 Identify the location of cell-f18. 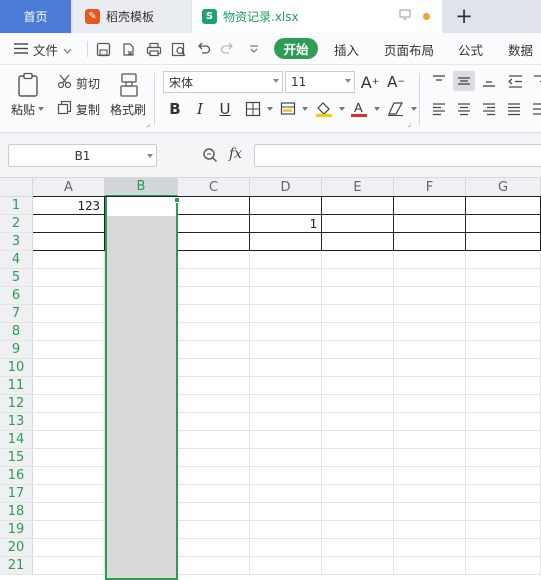
(430, 512).